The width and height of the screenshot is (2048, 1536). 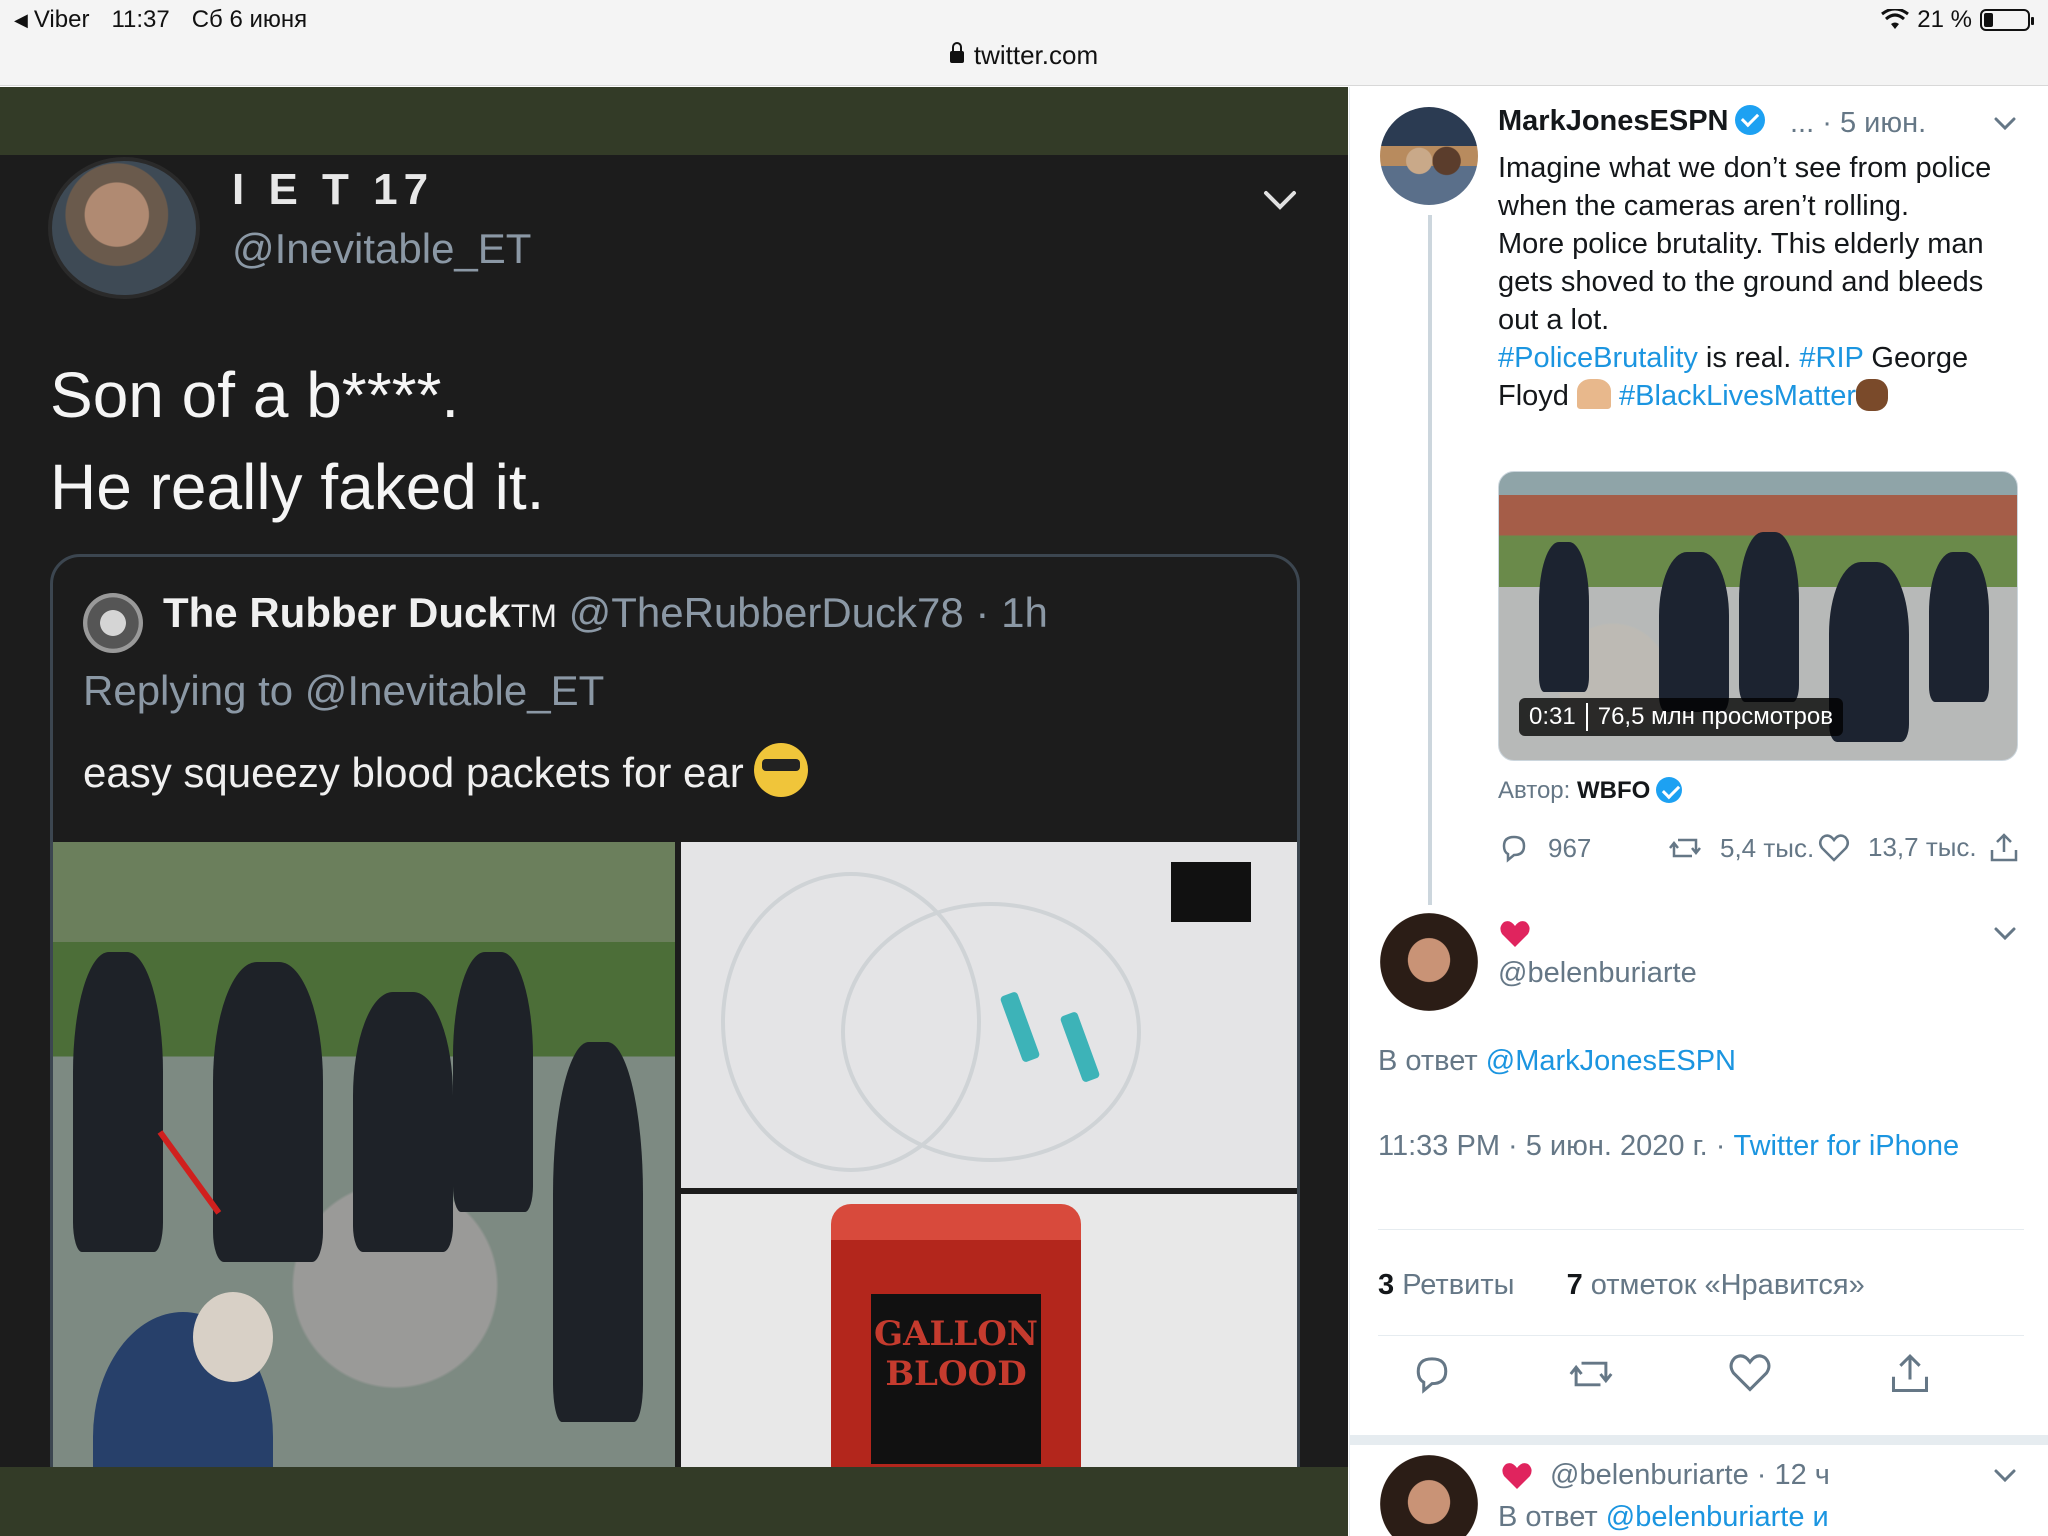 I want to click on hashtag-rip: #RIP, so click(x=1831, y=358).